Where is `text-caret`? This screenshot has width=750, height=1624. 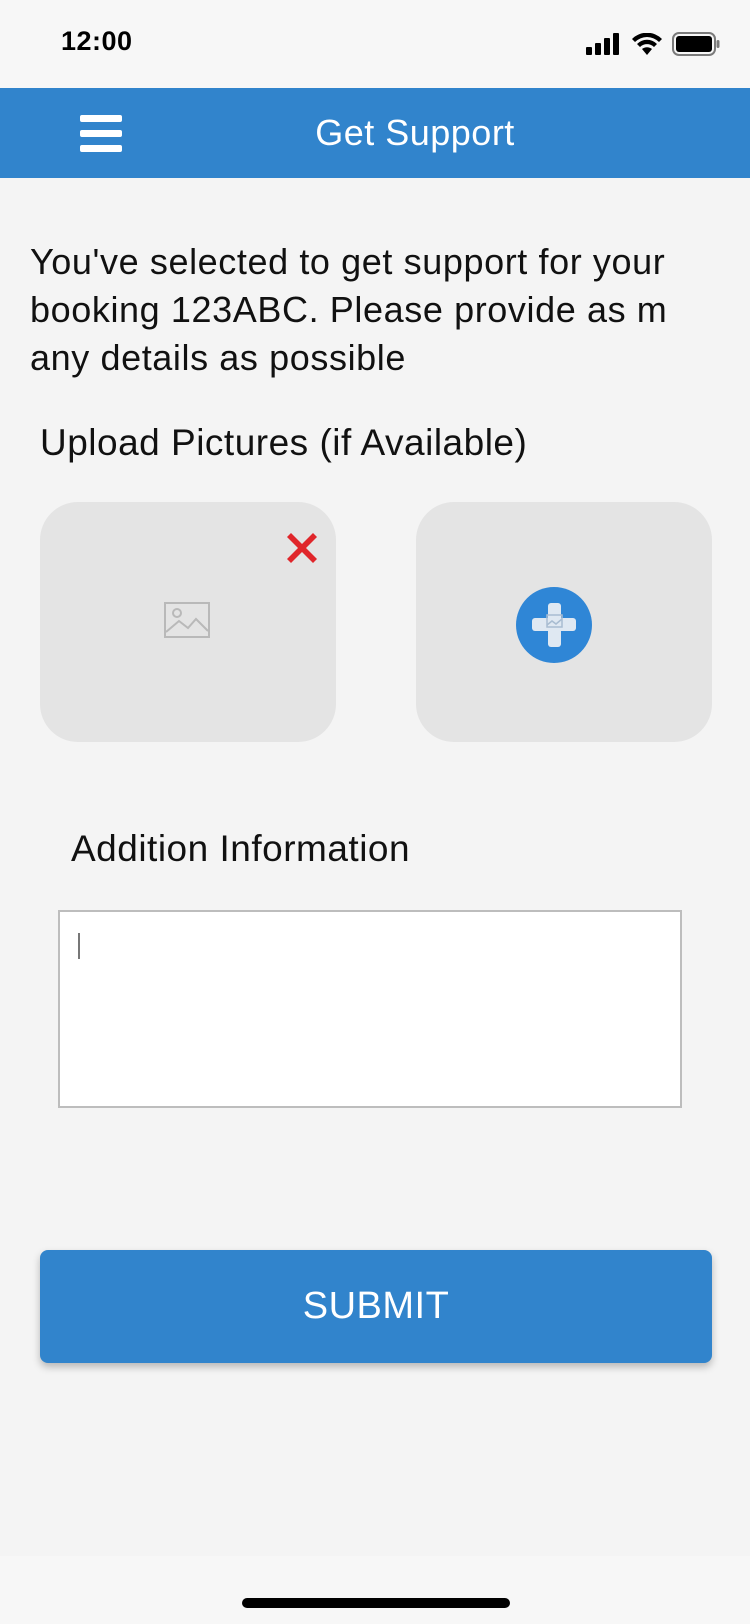 text-caret is located at coordinates (79, 946).